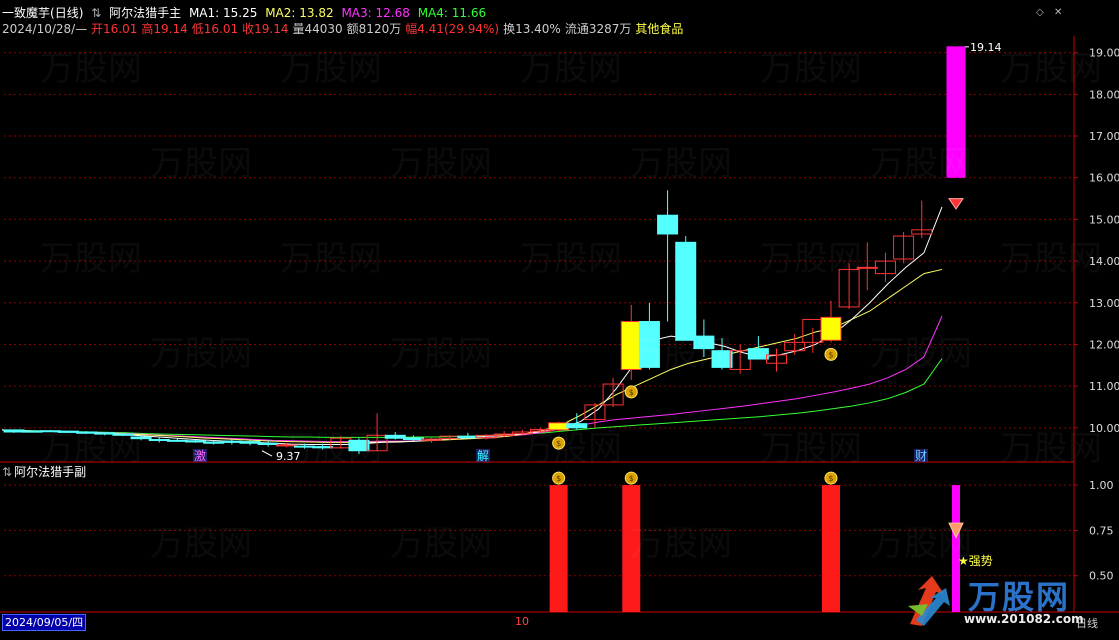 The image size is (1119, 640). What do you see at coordinates (522, 621) in the screenshot?
I see `footer-mid-label: 10` at bounding box center [522, 621].